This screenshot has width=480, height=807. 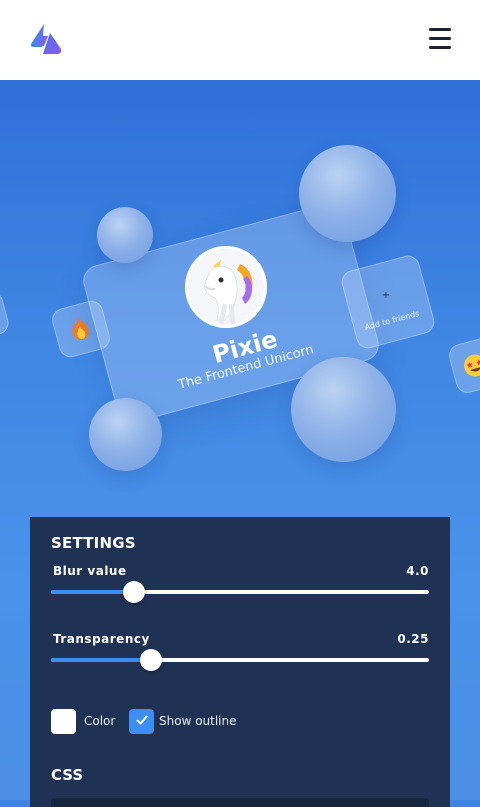 I want to click on bolt-logo-icon, so click(x=46, y=40).